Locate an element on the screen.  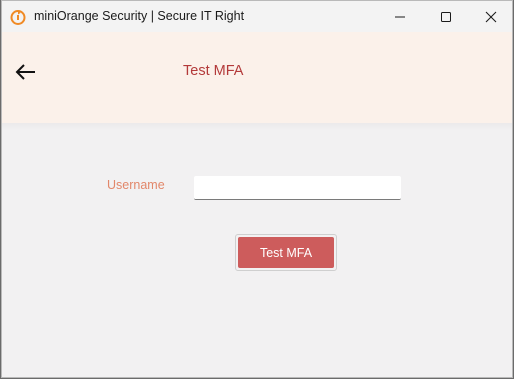
test-mfa-button: Test MFA is located at coordinates (286, 252).